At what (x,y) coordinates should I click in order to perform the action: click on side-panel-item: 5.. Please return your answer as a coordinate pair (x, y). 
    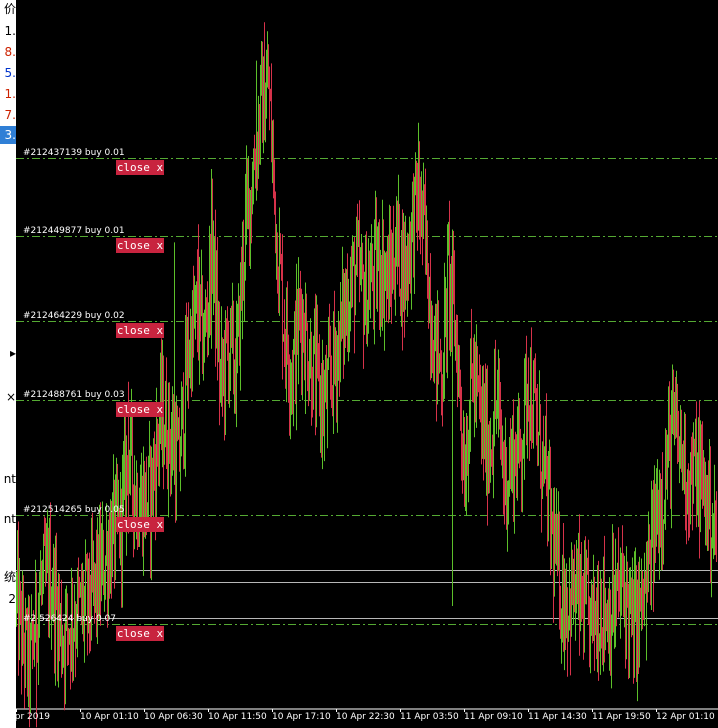
    Looking at the image, I should click on (8, 73).